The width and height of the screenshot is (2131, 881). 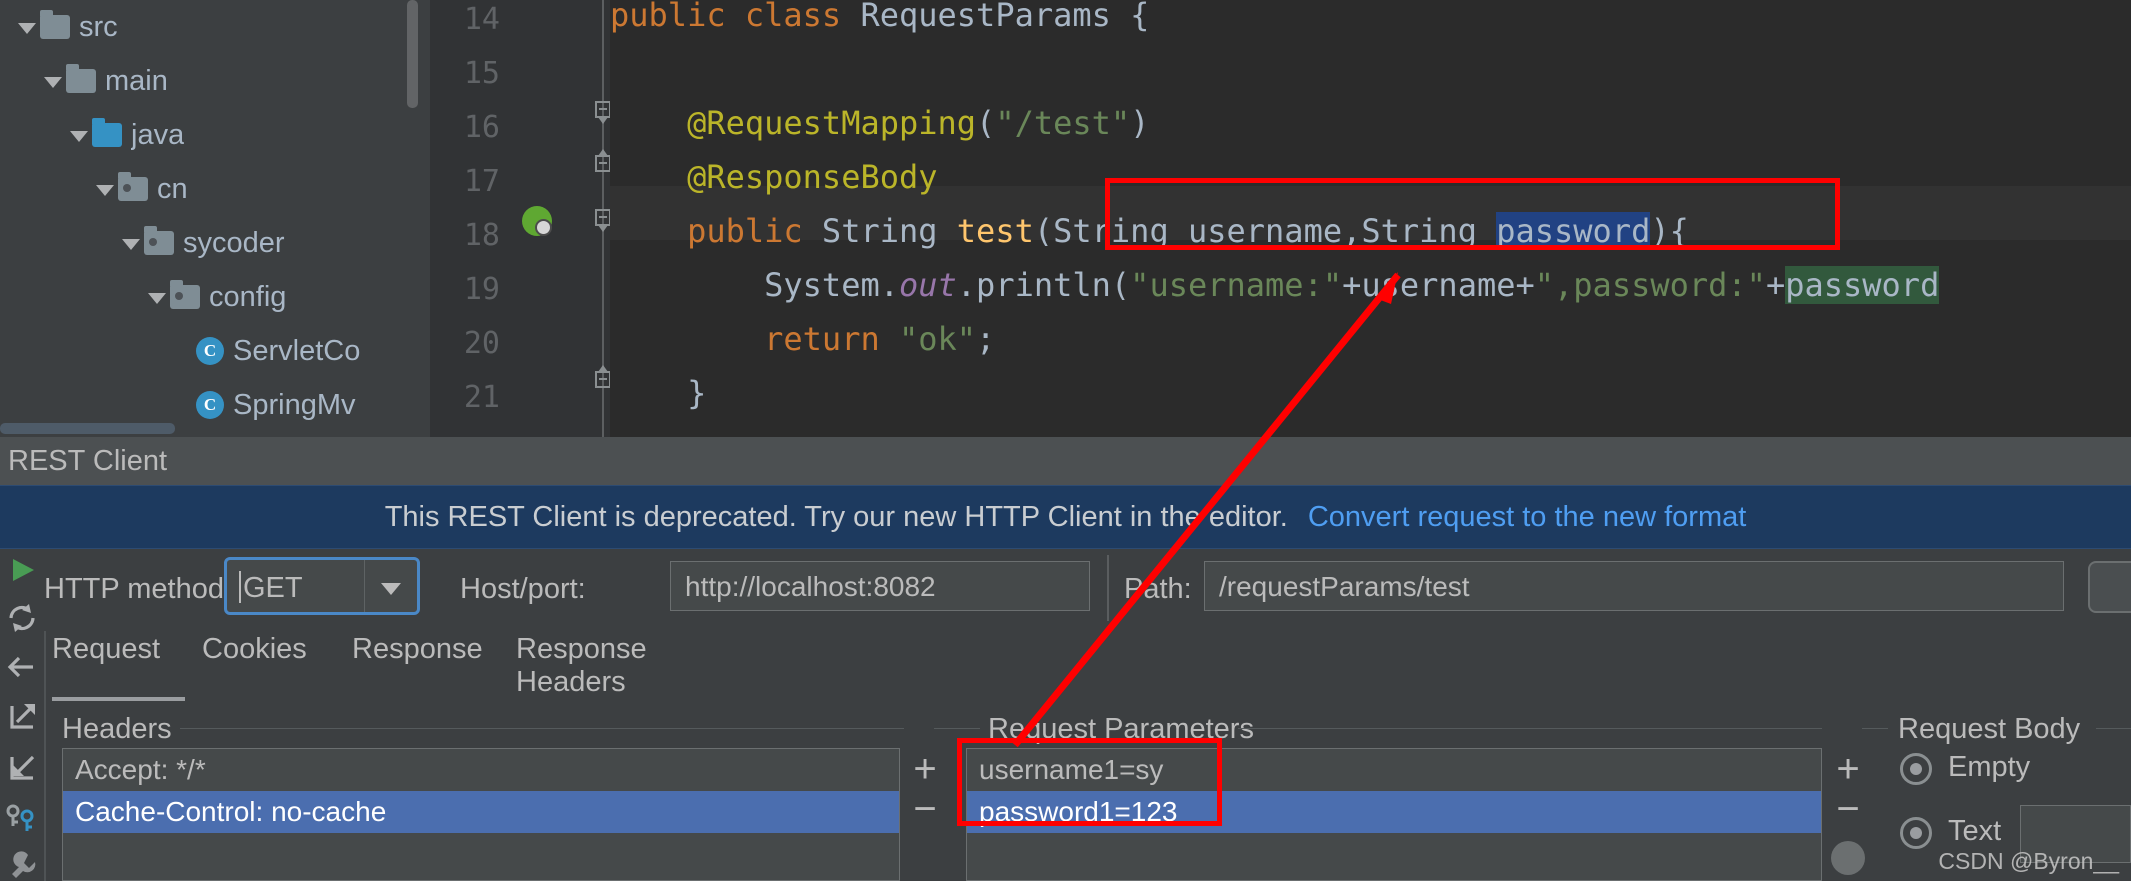 I want to click on tree-item-sycoder: sycoder, so click(x=215, y=243).